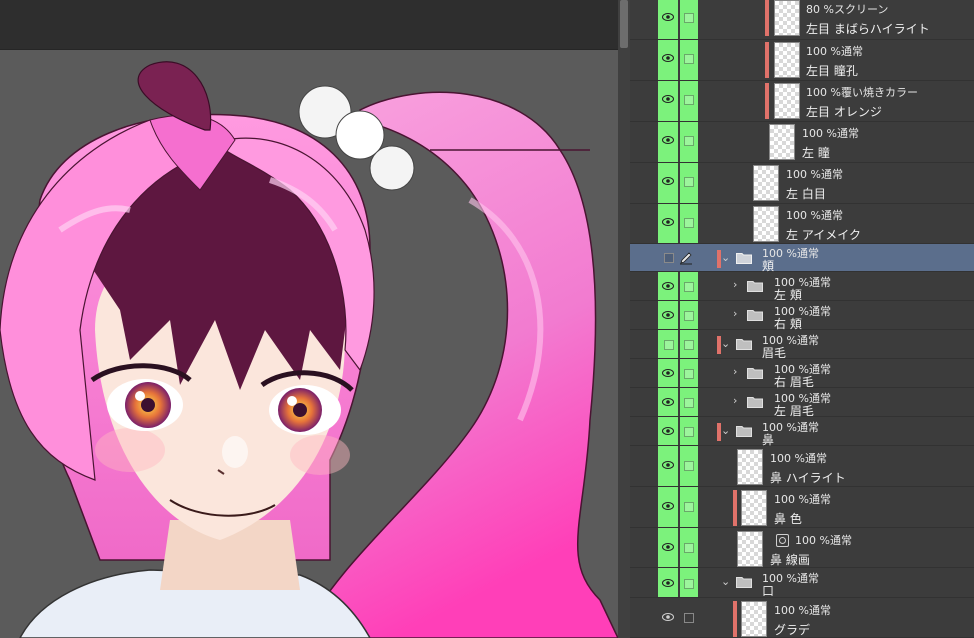  I want to click on pen-icon, so click(686, 258).